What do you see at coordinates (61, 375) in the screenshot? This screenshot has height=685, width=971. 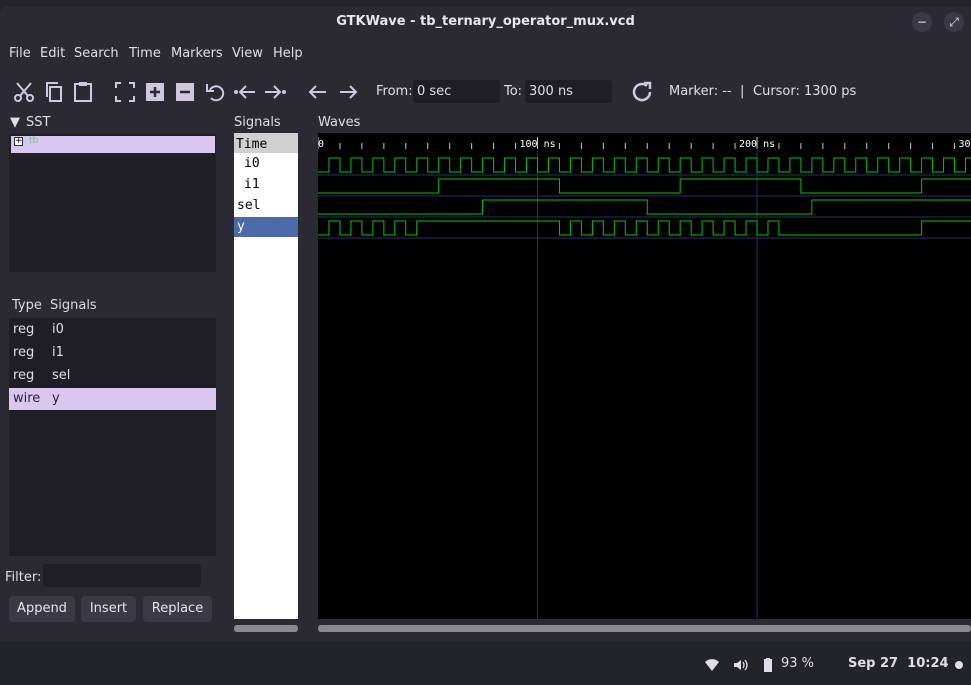 I see `row-signal: sel` at bounding box center [61, 375].